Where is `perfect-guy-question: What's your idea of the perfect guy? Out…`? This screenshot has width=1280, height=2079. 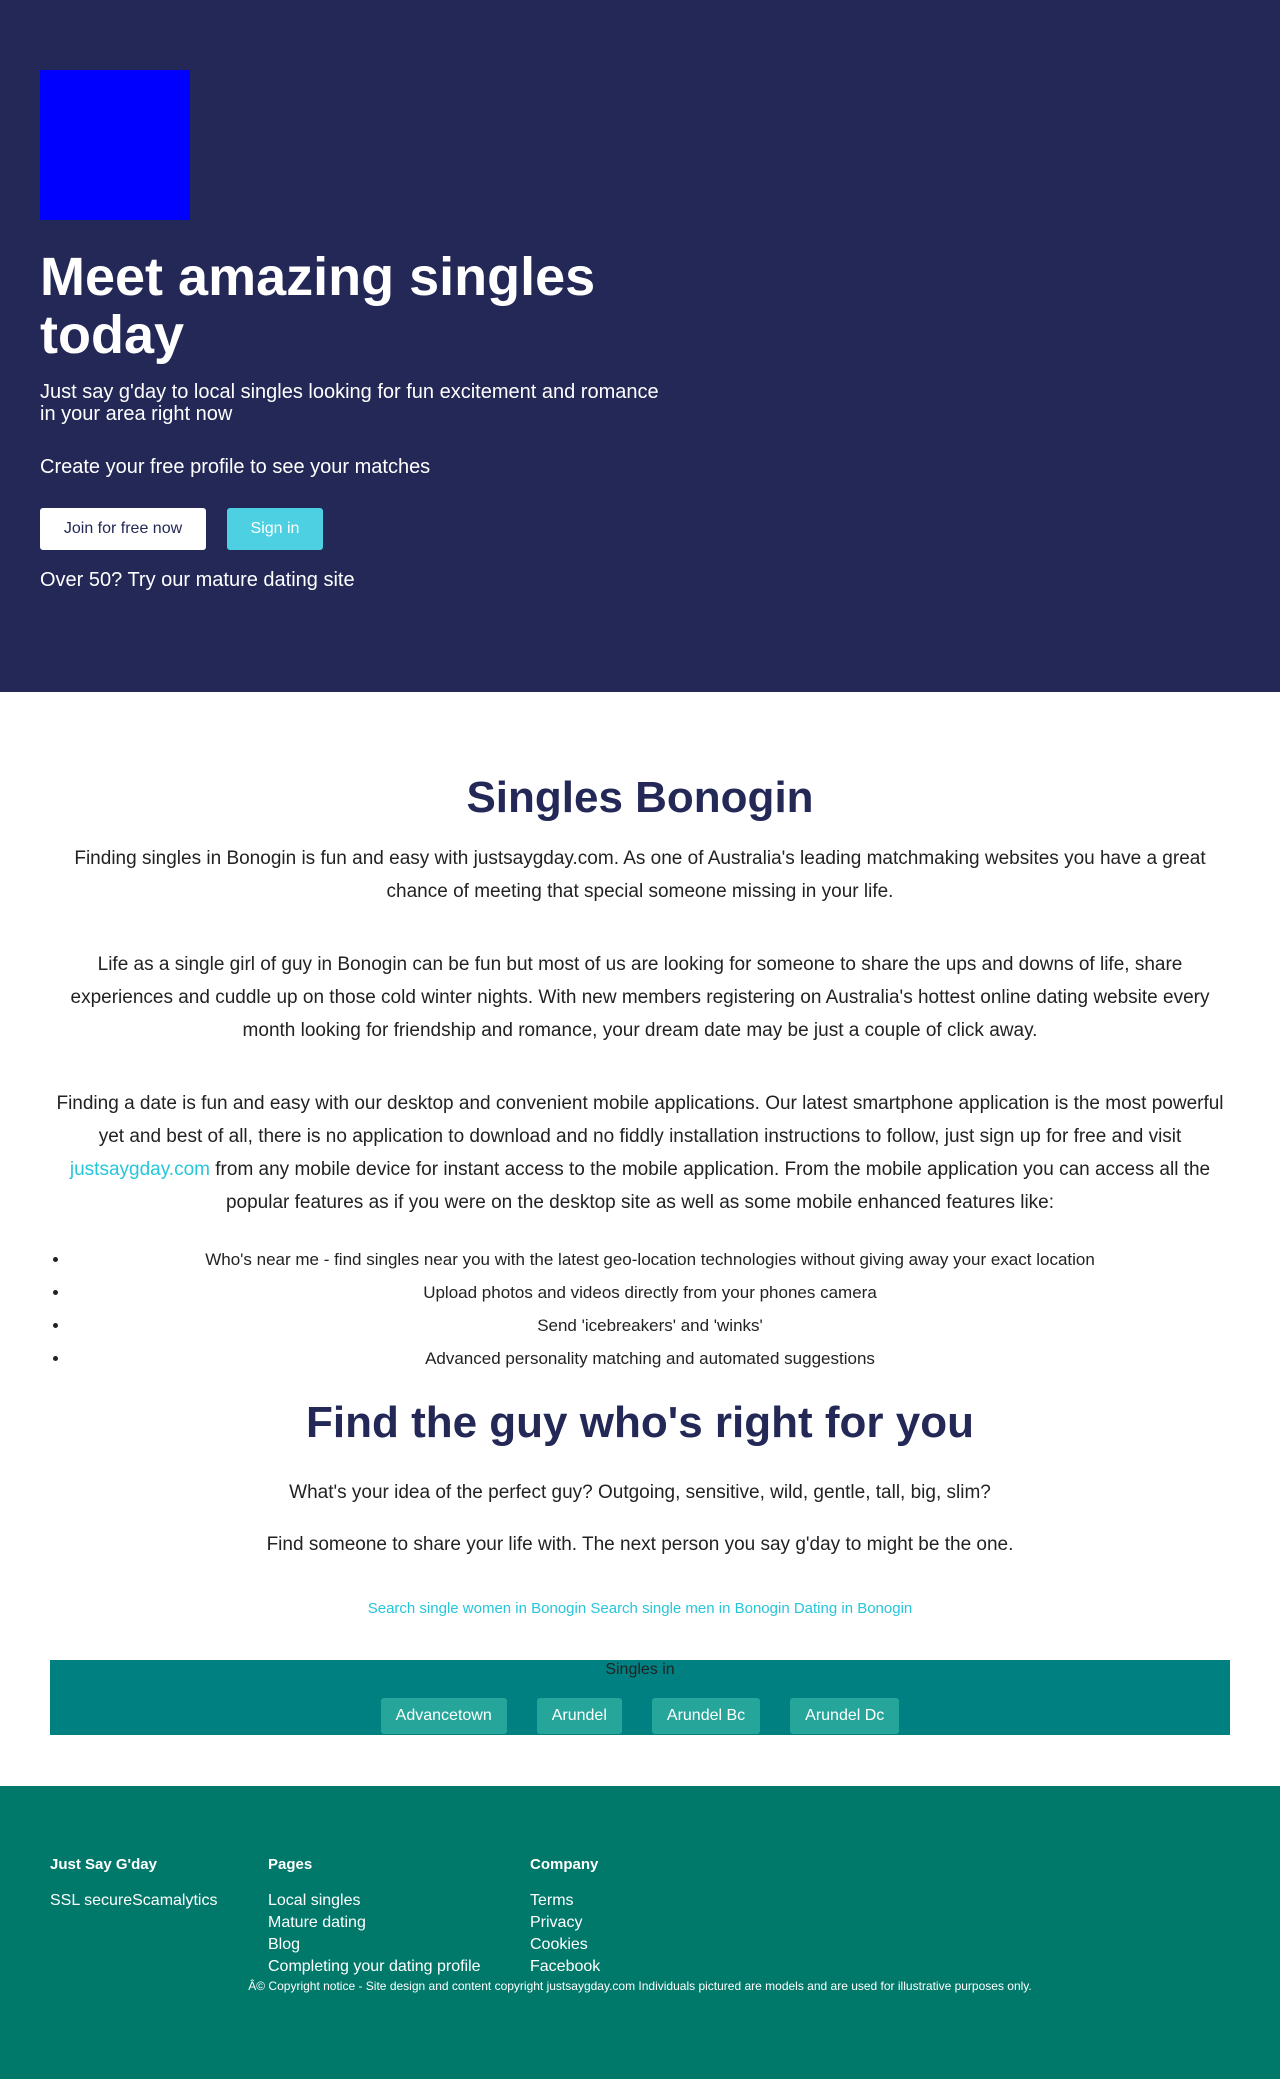 perfect-guy-question: What's your idea of the perfect guy? Out… is located at coordinates (640, 1492).